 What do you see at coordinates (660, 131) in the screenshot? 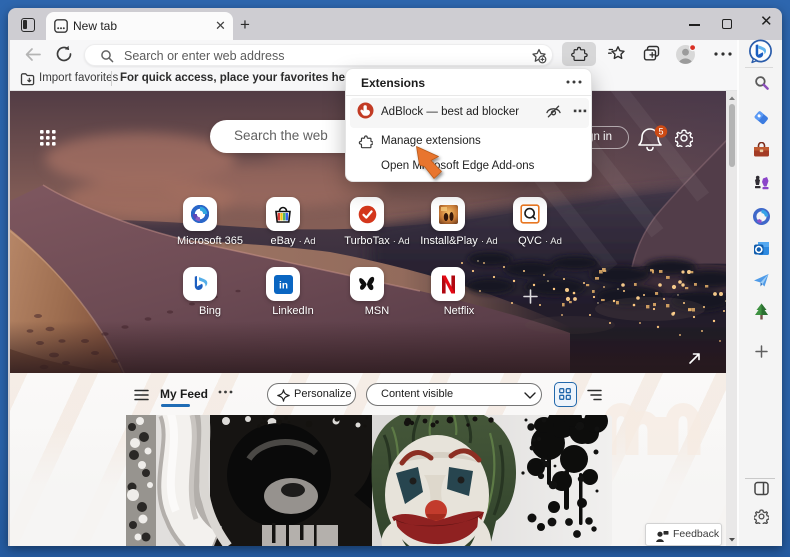
I see `svg-text: 5` at bounding box center [660, 131].